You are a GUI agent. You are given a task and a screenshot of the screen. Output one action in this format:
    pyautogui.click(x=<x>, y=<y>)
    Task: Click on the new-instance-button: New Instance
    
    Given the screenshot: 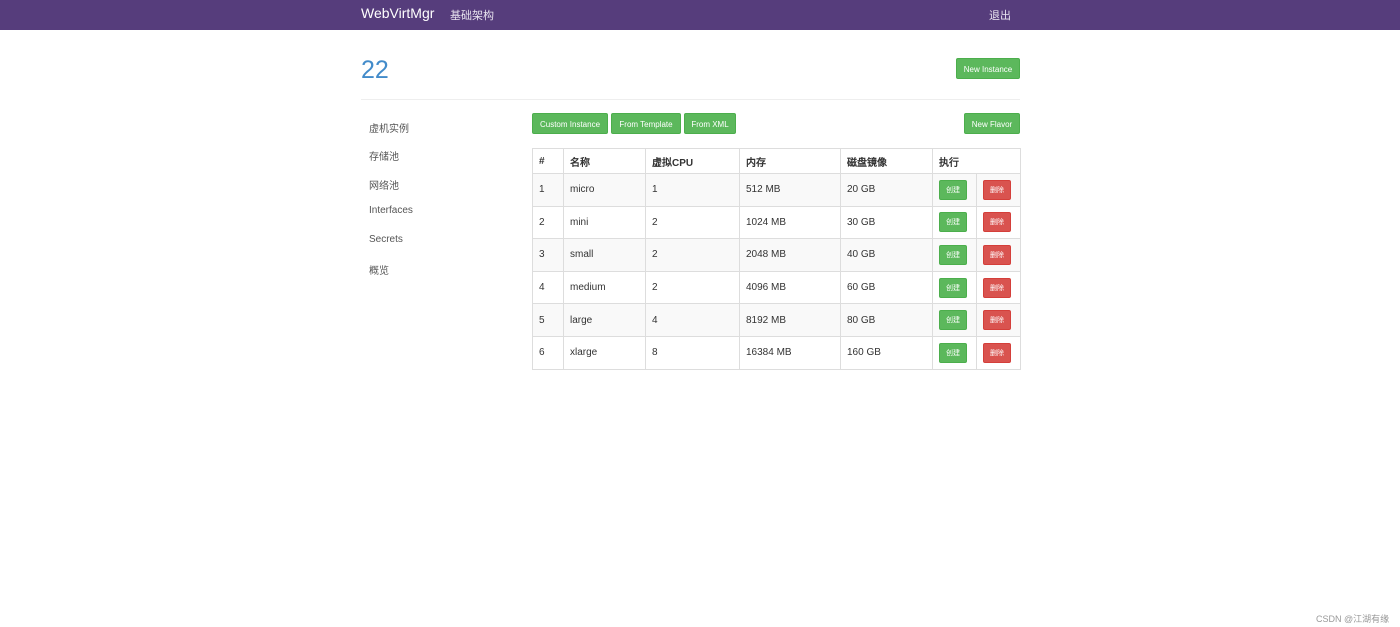 What is the action you would take?
    pyautogui.click(x=988, y=68)
    